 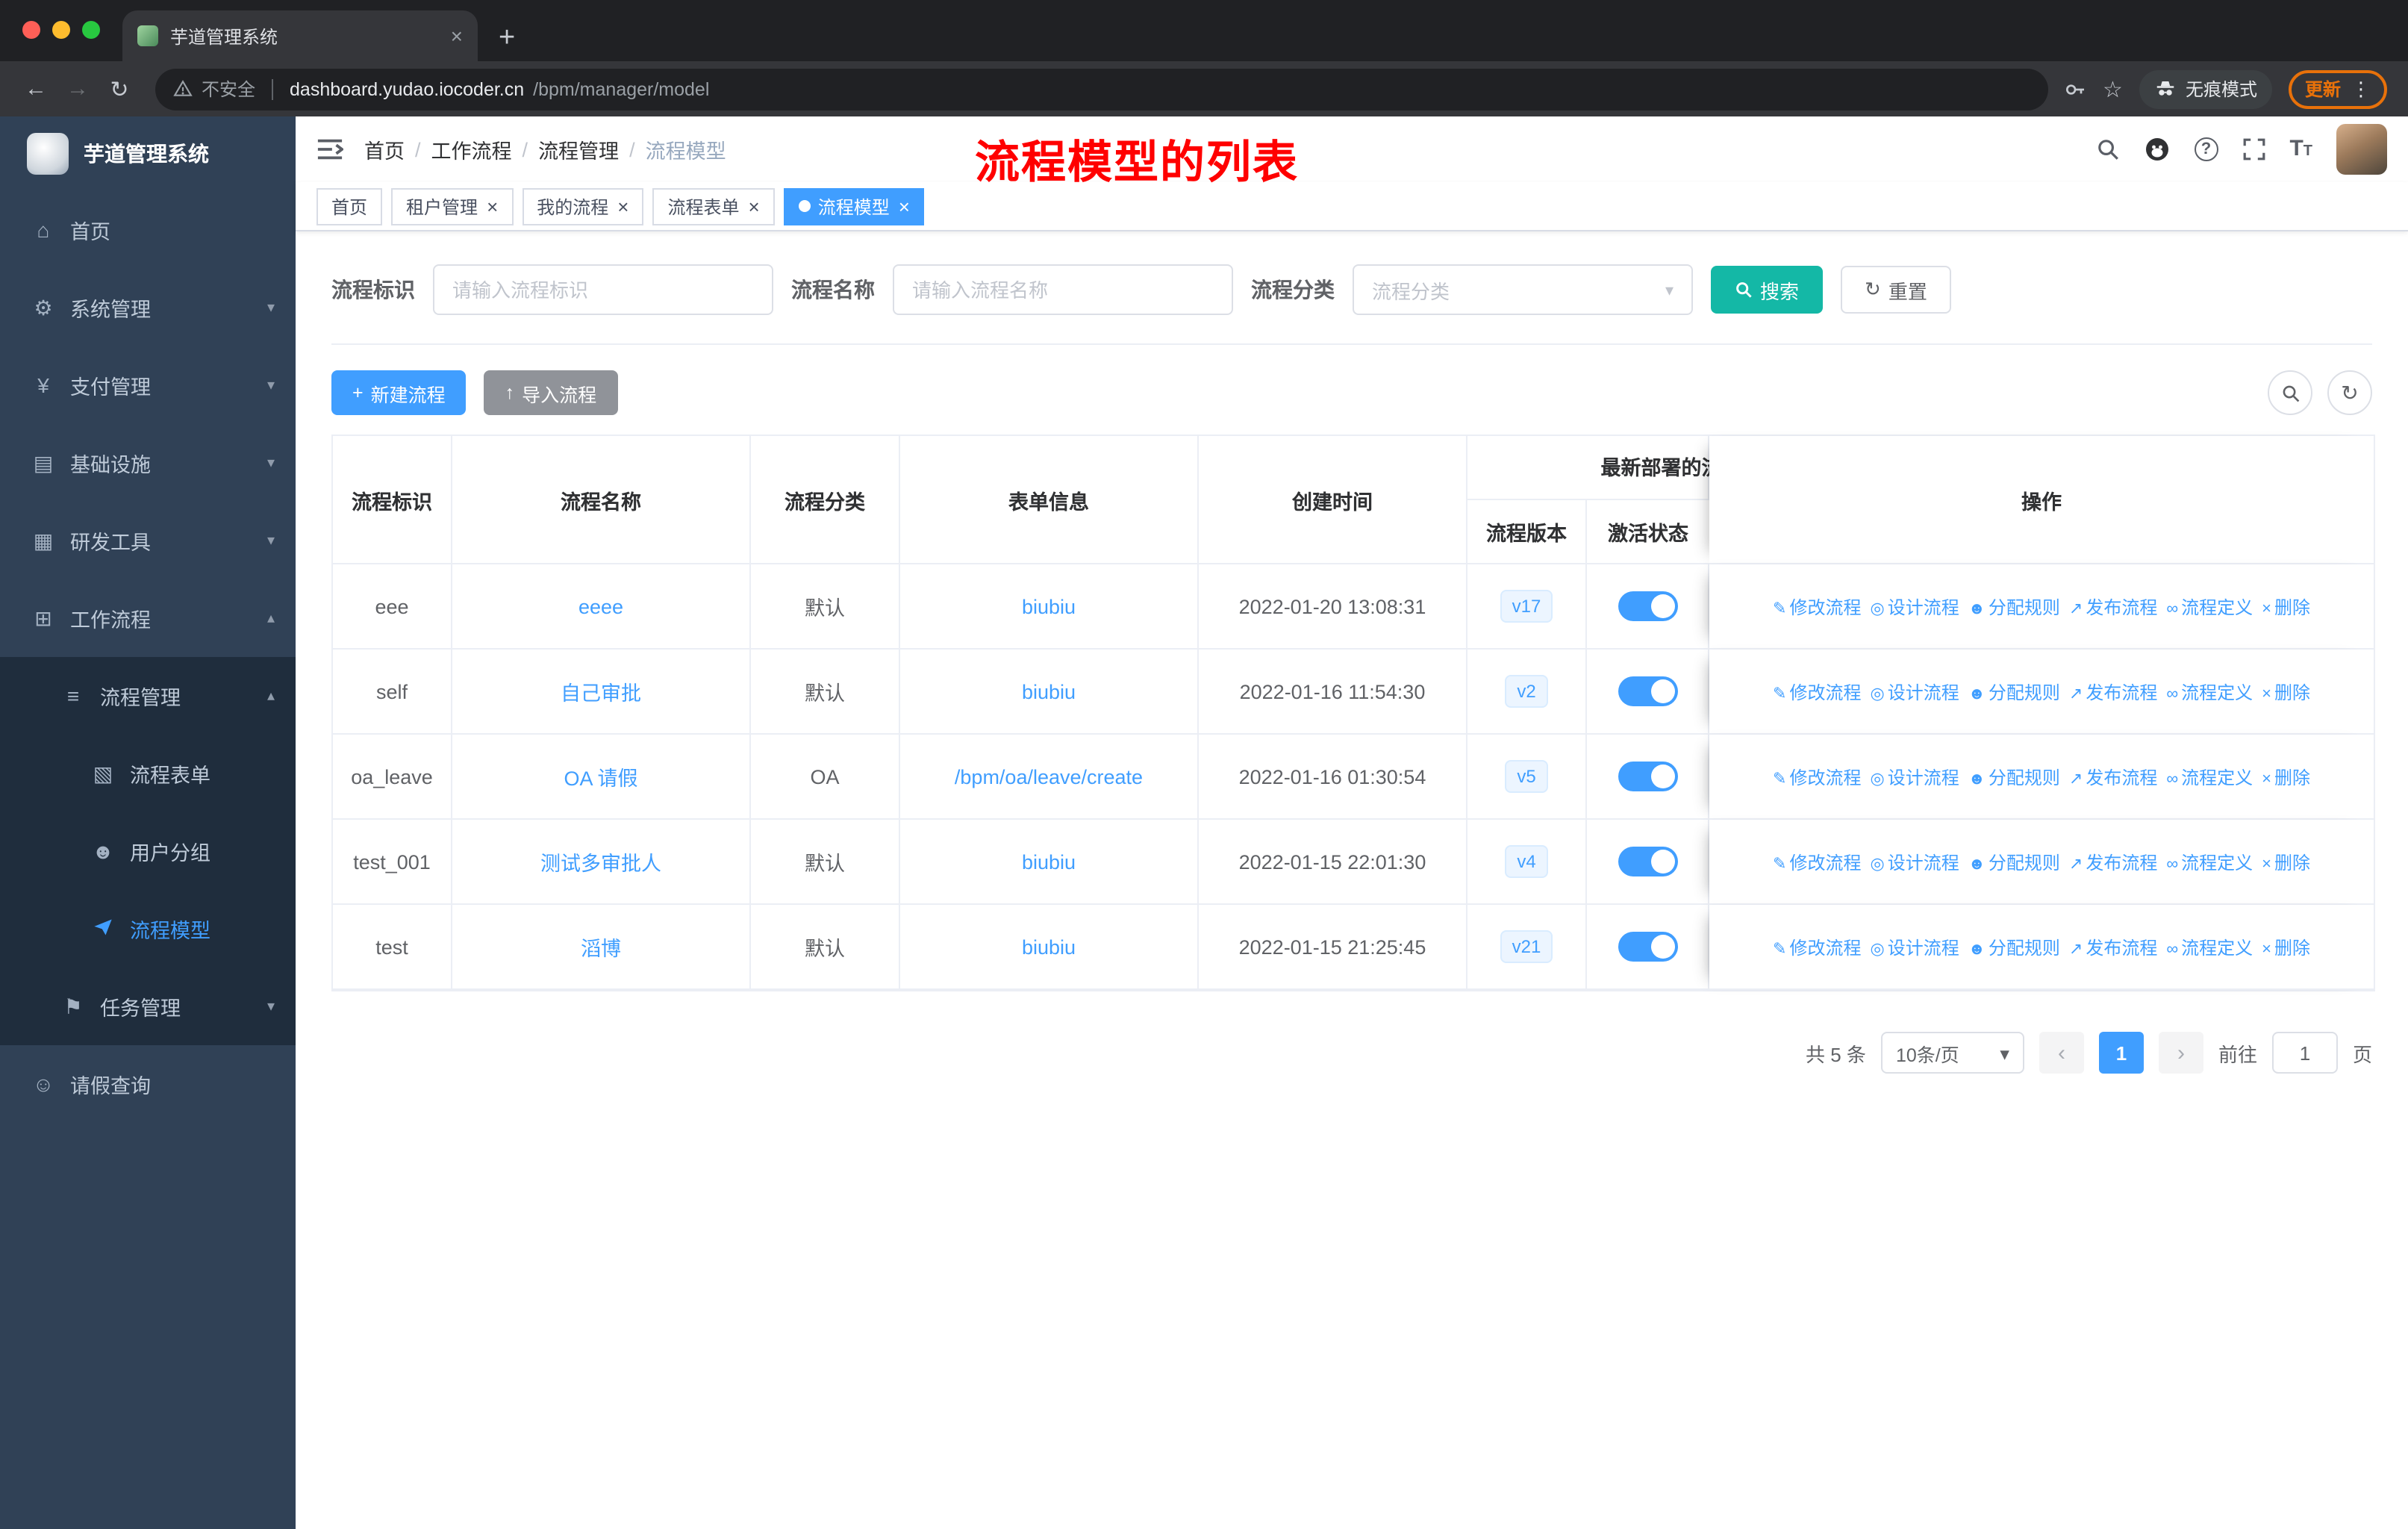 I want to click on process-category-select: 流程分类 ▾, so click(x=1523, y=289).